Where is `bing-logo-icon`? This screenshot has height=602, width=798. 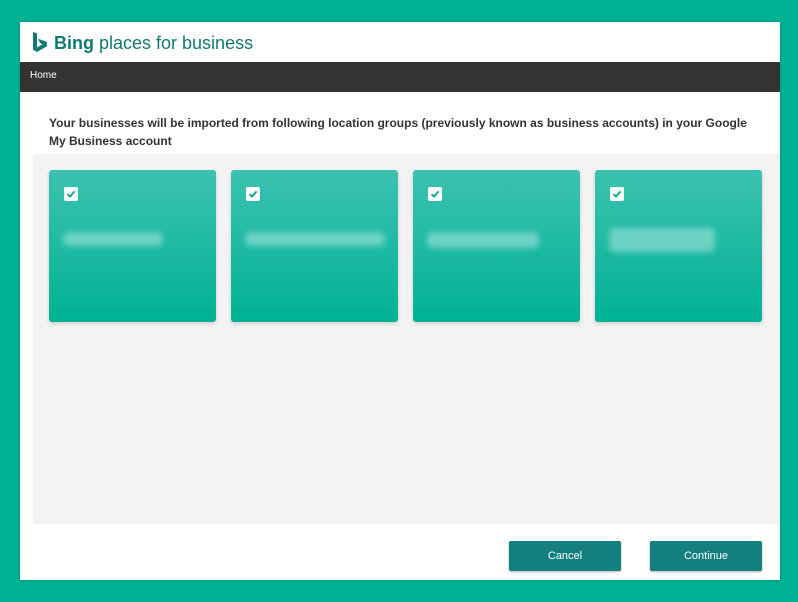
bing-logo-icon is located at coordinates (40, 43).